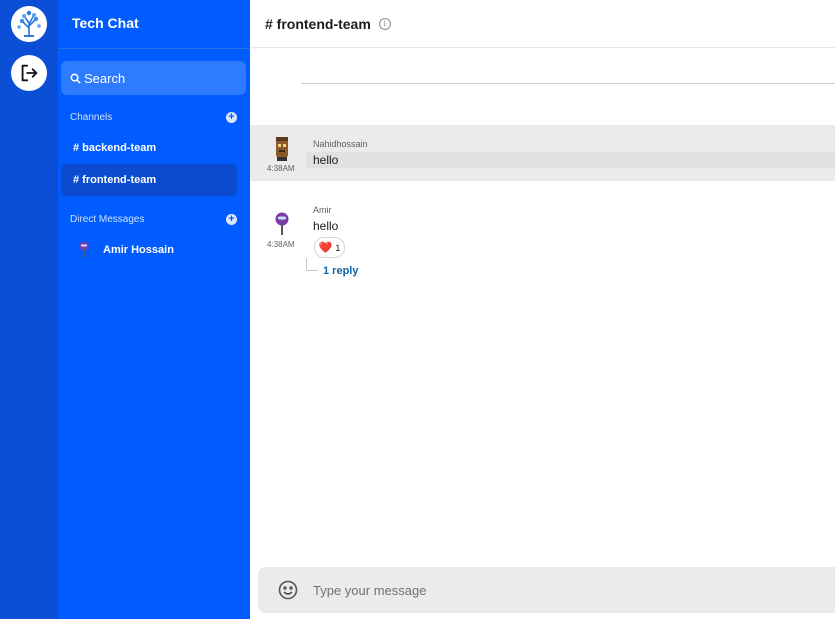 Image resolution: width=835 pixels, height=619 pixels. What do you see at coordinates (107, 219) in the screenshot?
I see `direct-messages-section-title: Direct Messages` at bounding box center [107, 219].